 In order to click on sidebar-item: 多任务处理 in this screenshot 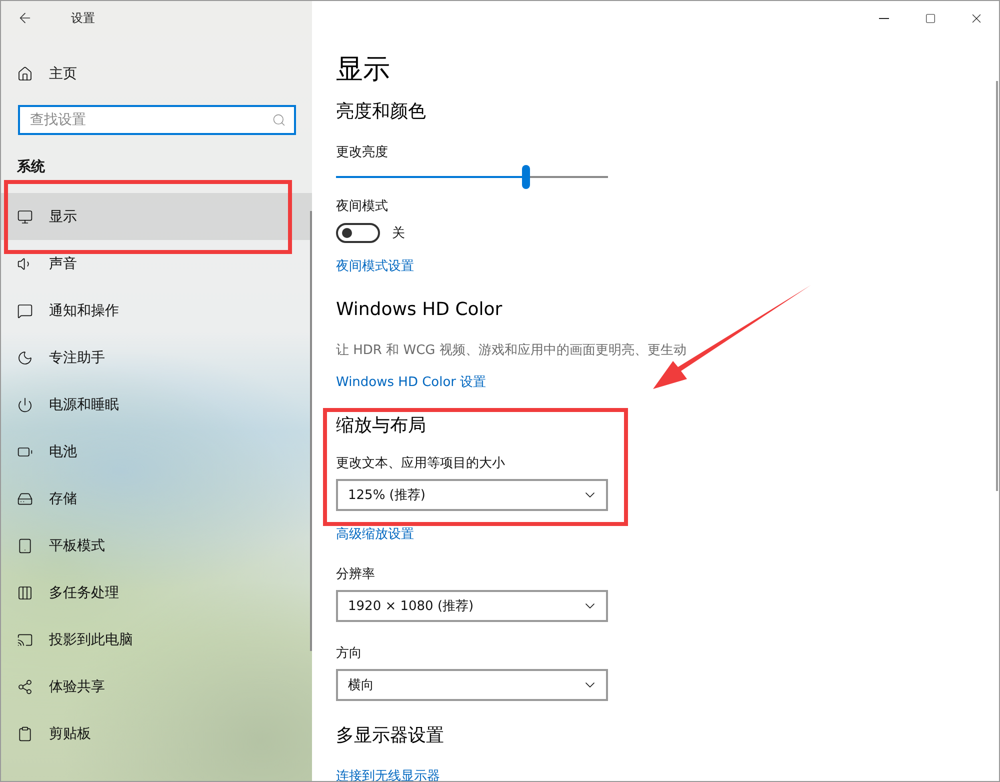, I will do `click(60, 592)`.